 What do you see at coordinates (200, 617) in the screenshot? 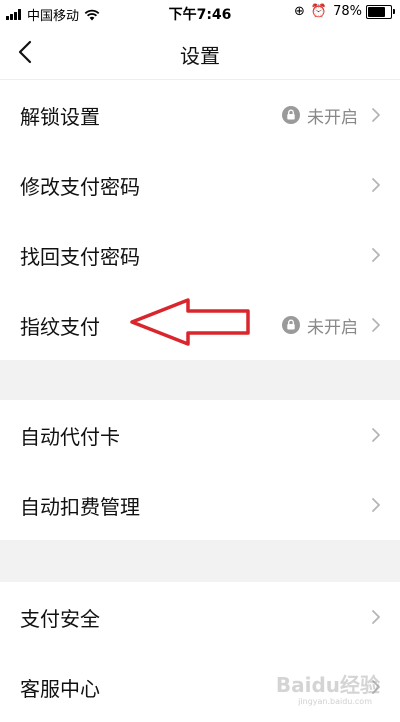
I see `settings-row-pay-security: 支付安全` at bounding box center [200, 617].